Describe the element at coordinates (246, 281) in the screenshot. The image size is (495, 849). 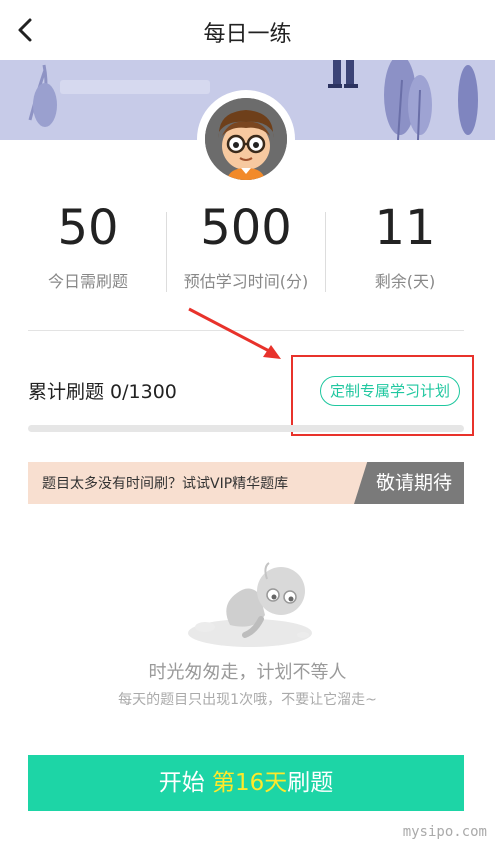
I see `stat-study-time-label: 预估学习时间(分)` at that location.